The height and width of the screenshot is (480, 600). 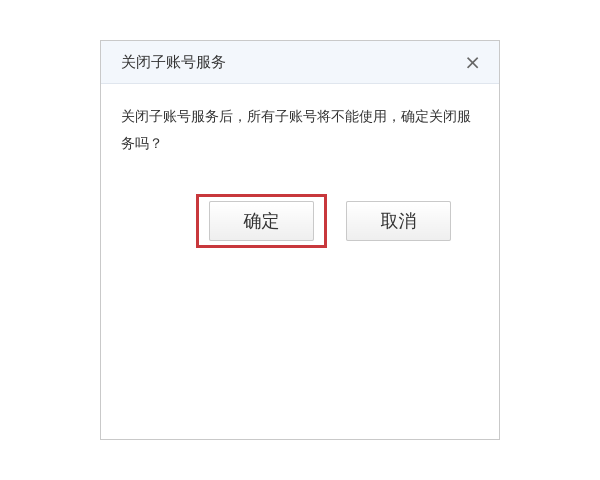 What do you see at coordinates (398, 221) in the screenshot?
I see `dialog-button: 取消` at bounding box center [398, 221].